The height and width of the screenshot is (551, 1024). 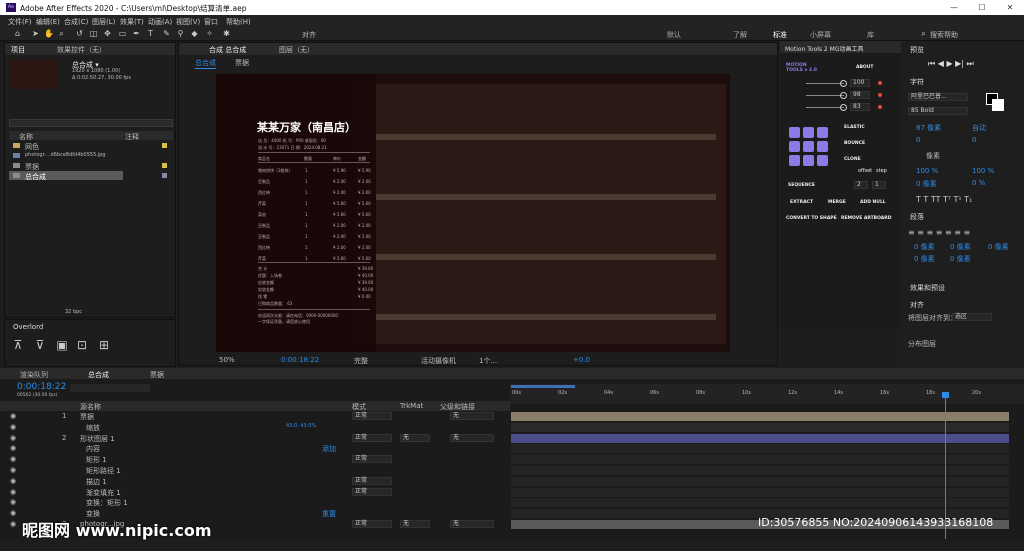 I want to click on column-trkmat: TrkMat, so click(x=411, y=406).